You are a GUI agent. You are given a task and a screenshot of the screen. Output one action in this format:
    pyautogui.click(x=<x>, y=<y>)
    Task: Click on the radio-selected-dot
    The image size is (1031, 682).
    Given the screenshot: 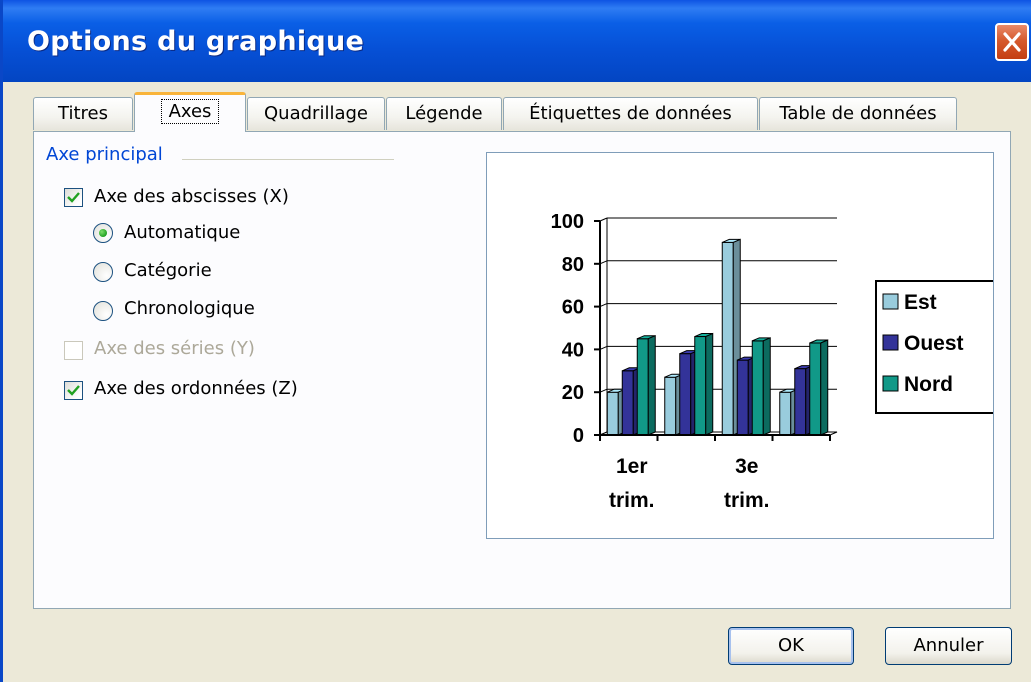 What is the action you would take?
    pyautogui.click(x=103, y=233)
    